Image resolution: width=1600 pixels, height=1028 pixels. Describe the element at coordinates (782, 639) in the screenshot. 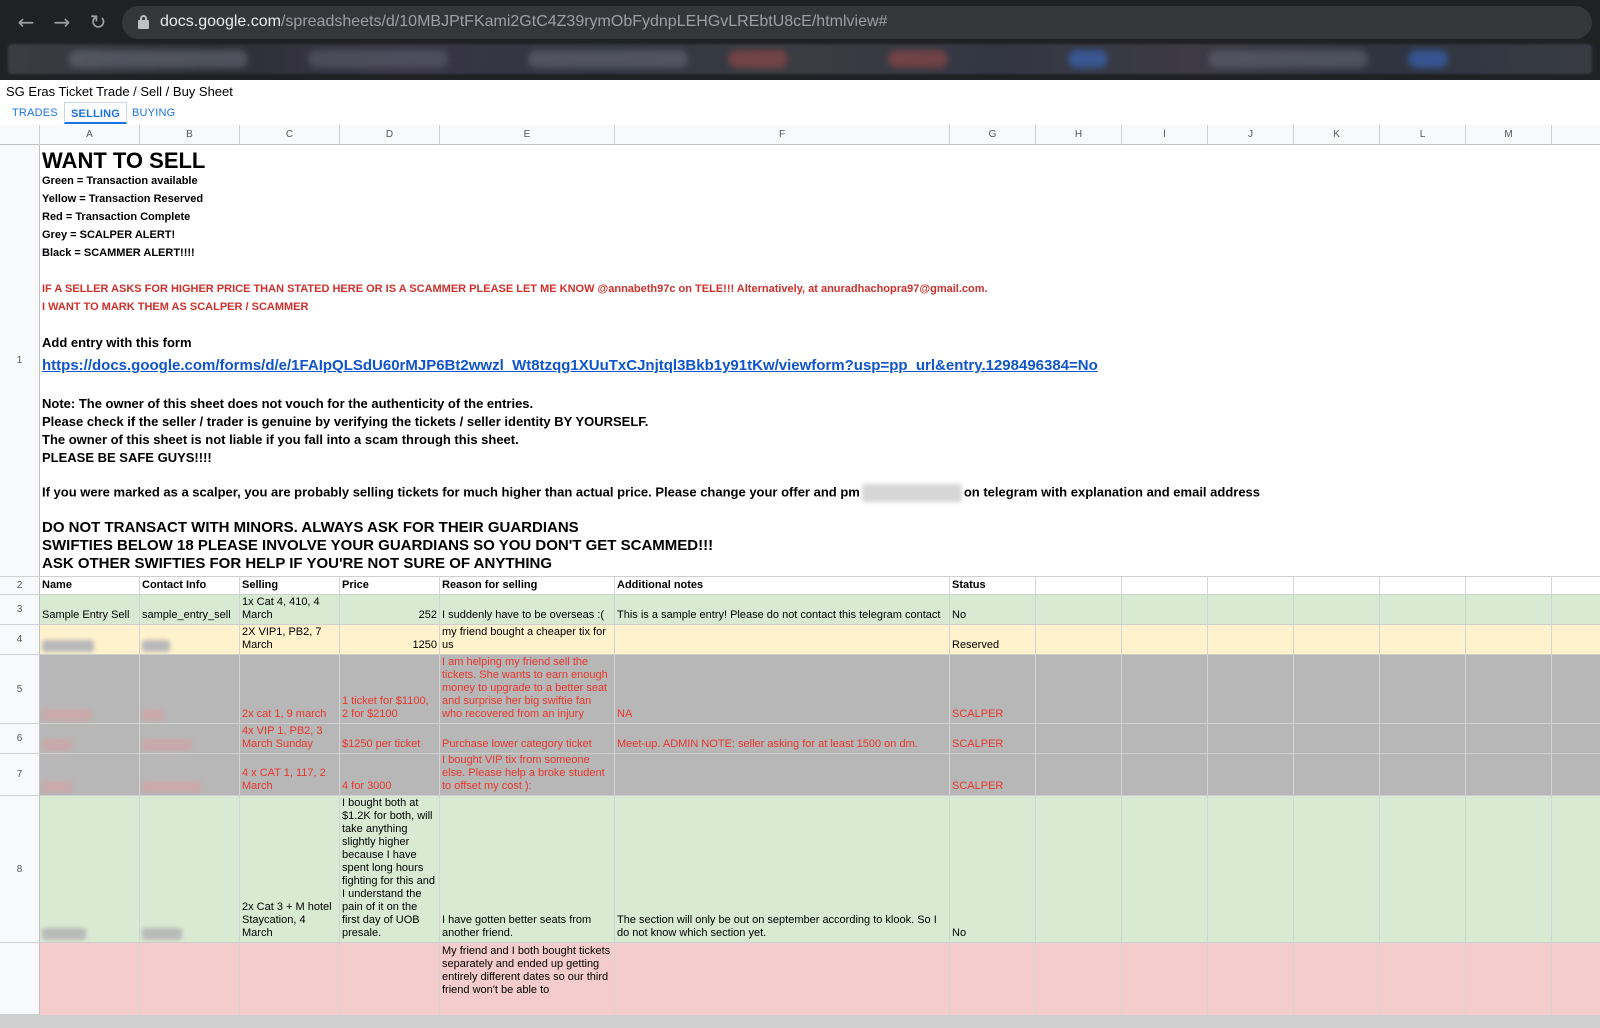

I see `cell-notes` at that location.